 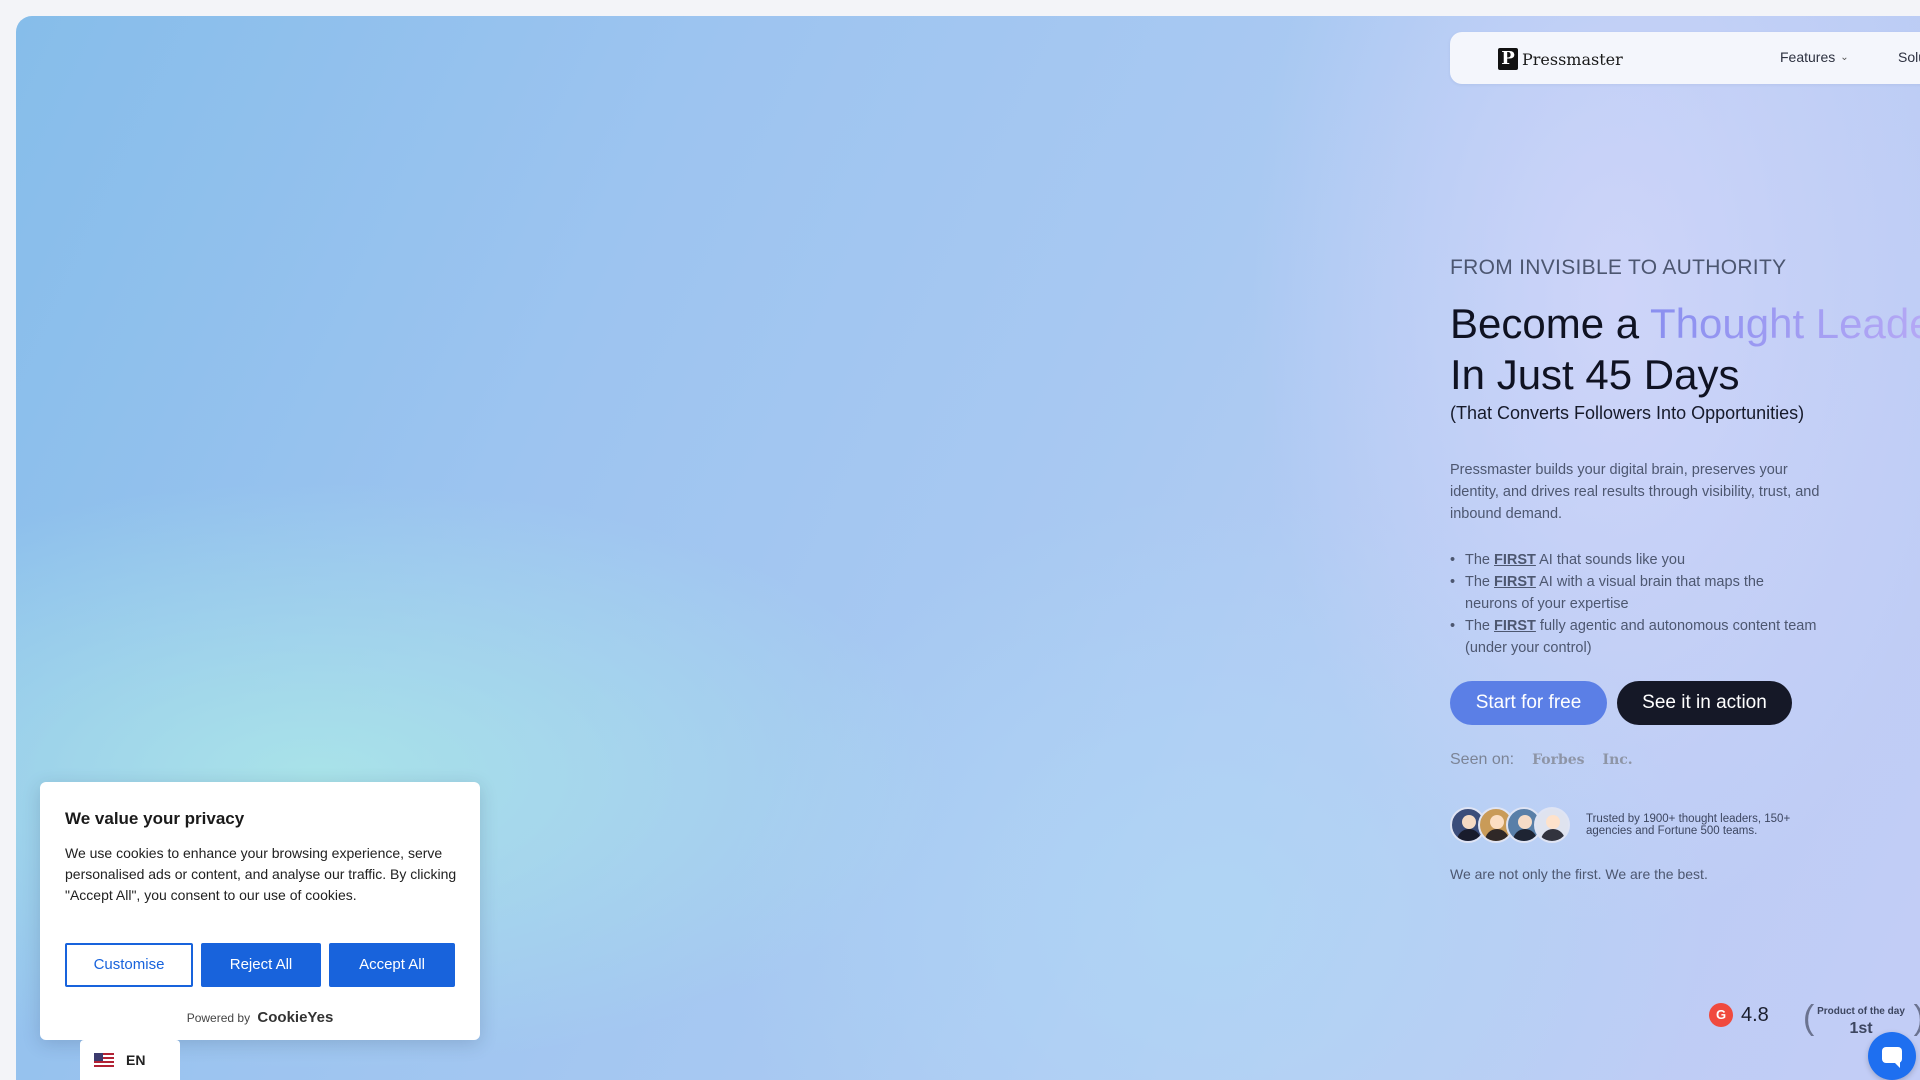 I want to click on chat-icon, so click(x=1892, y=1057).